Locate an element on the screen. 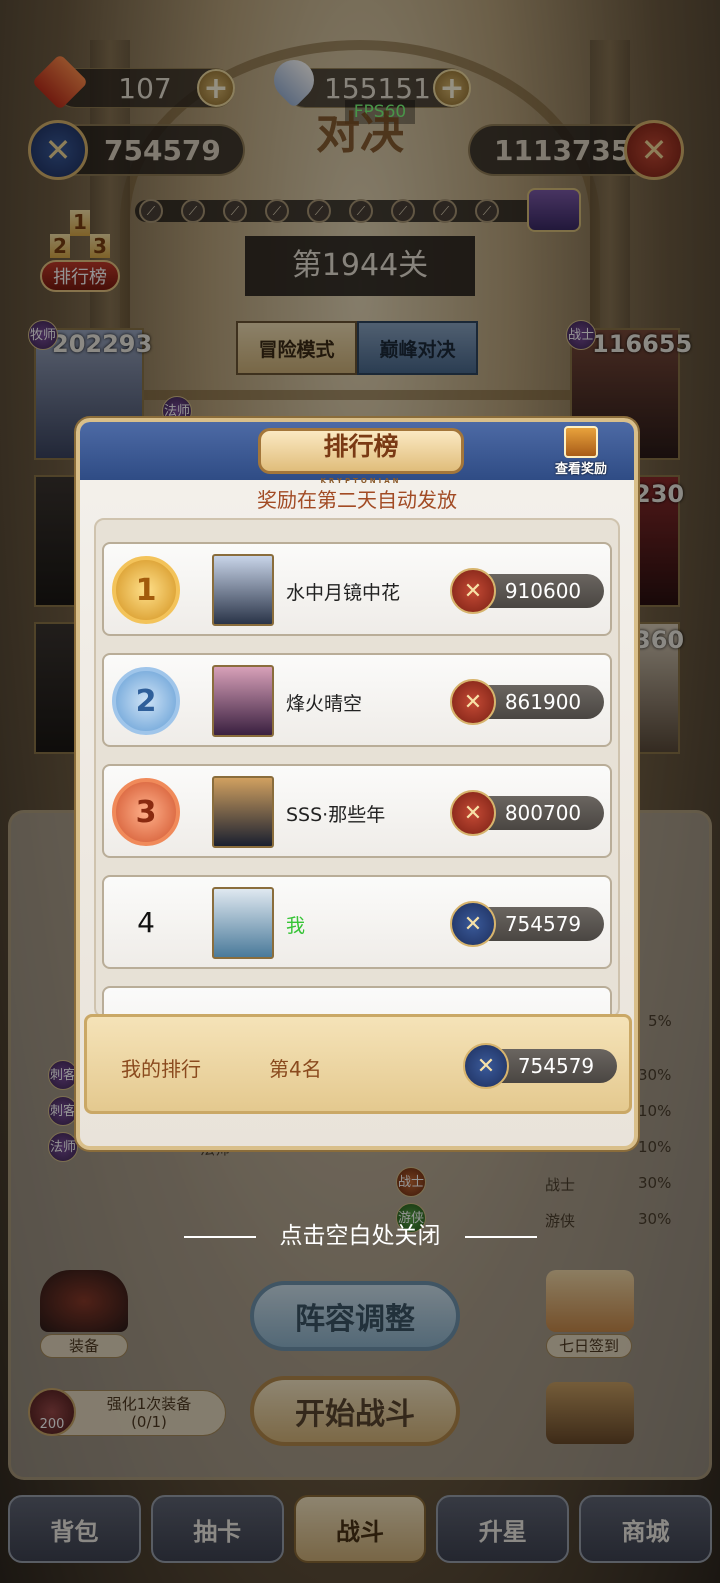  divider-left is located at coordinates (219, 1236).